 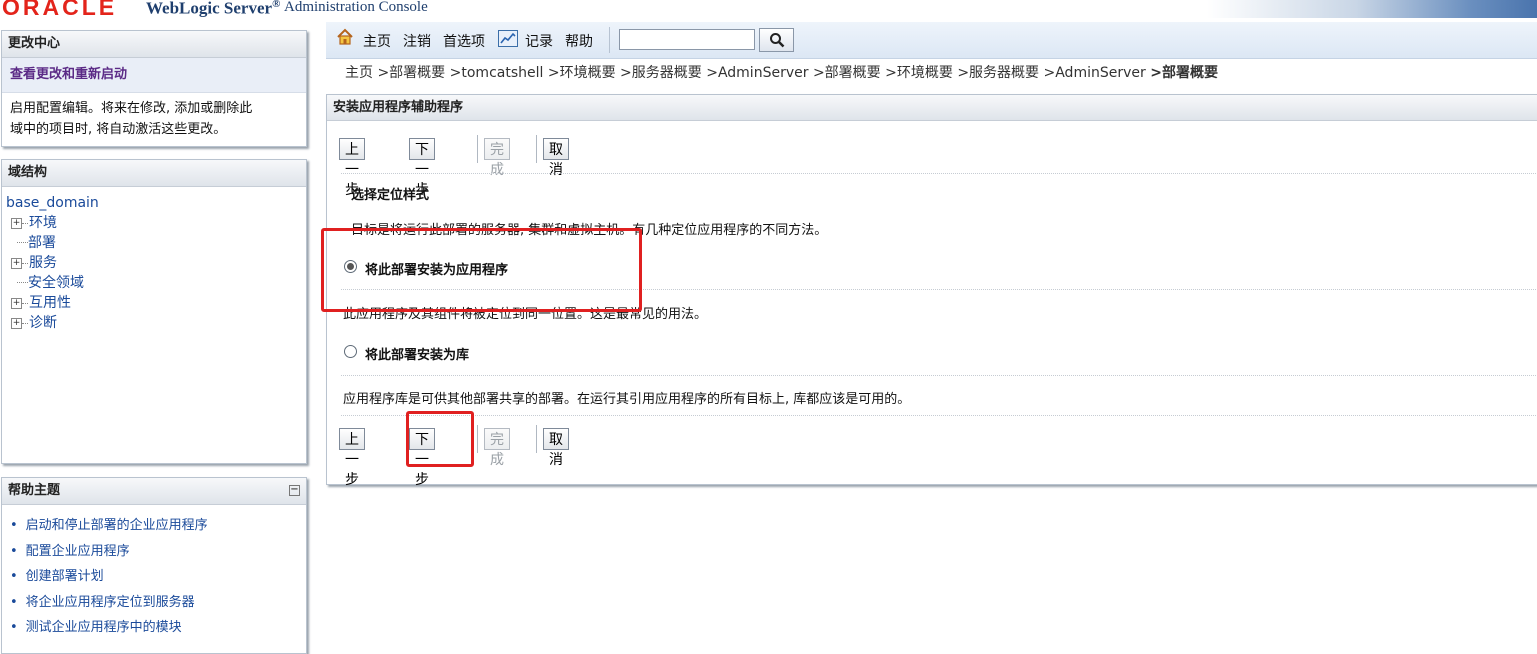 I want to click on domain-structure-title: 域结构, so click(x=154, y=173).